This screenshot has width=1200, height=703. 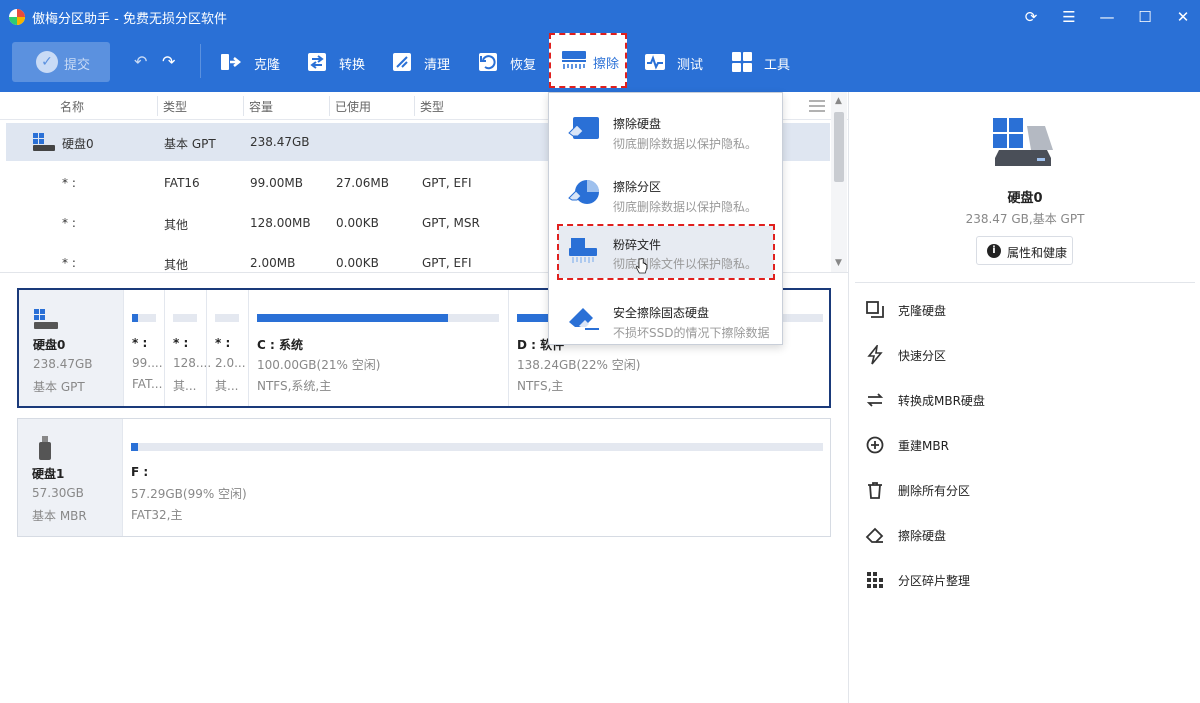 What do you see at coordinates (72, 106) in the screenshot?
I see `column-name: 名称` at bounding box center [72, 106].